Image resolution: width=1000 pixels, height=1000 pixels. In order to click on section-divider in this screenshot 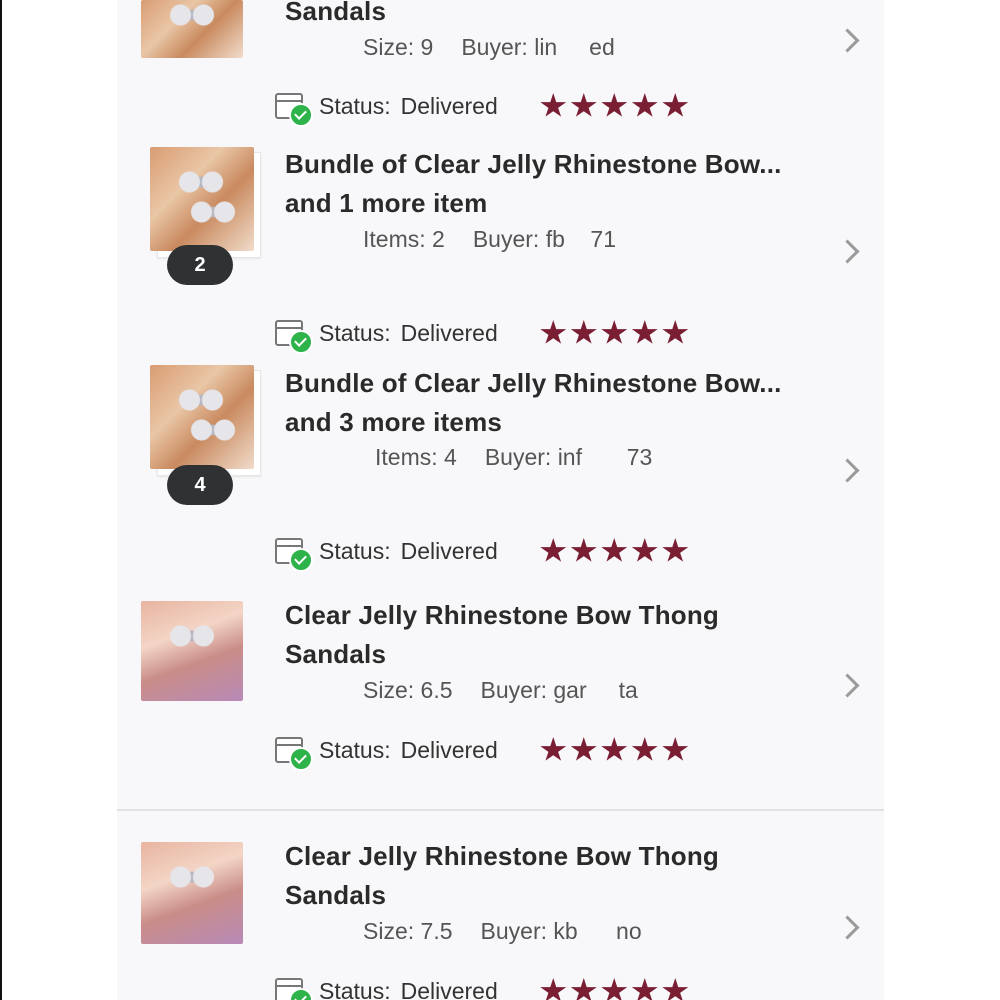, I will do `click(500, 810)`.